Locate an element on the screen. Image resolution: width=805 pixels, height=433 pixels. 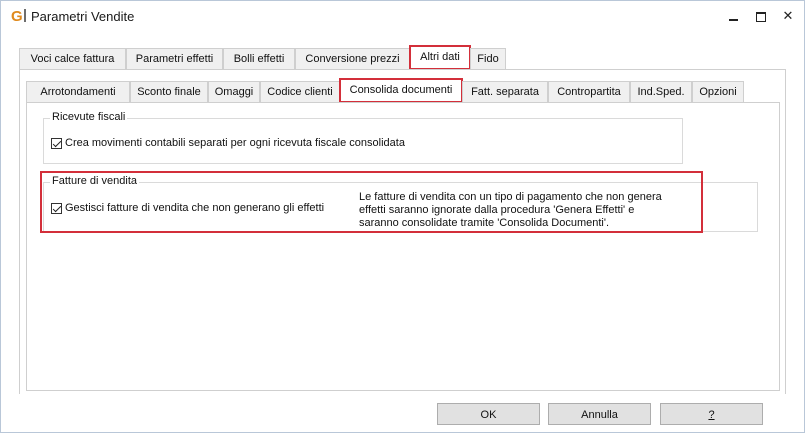
close-icon: ✕ is located at coordinates (788, 16).